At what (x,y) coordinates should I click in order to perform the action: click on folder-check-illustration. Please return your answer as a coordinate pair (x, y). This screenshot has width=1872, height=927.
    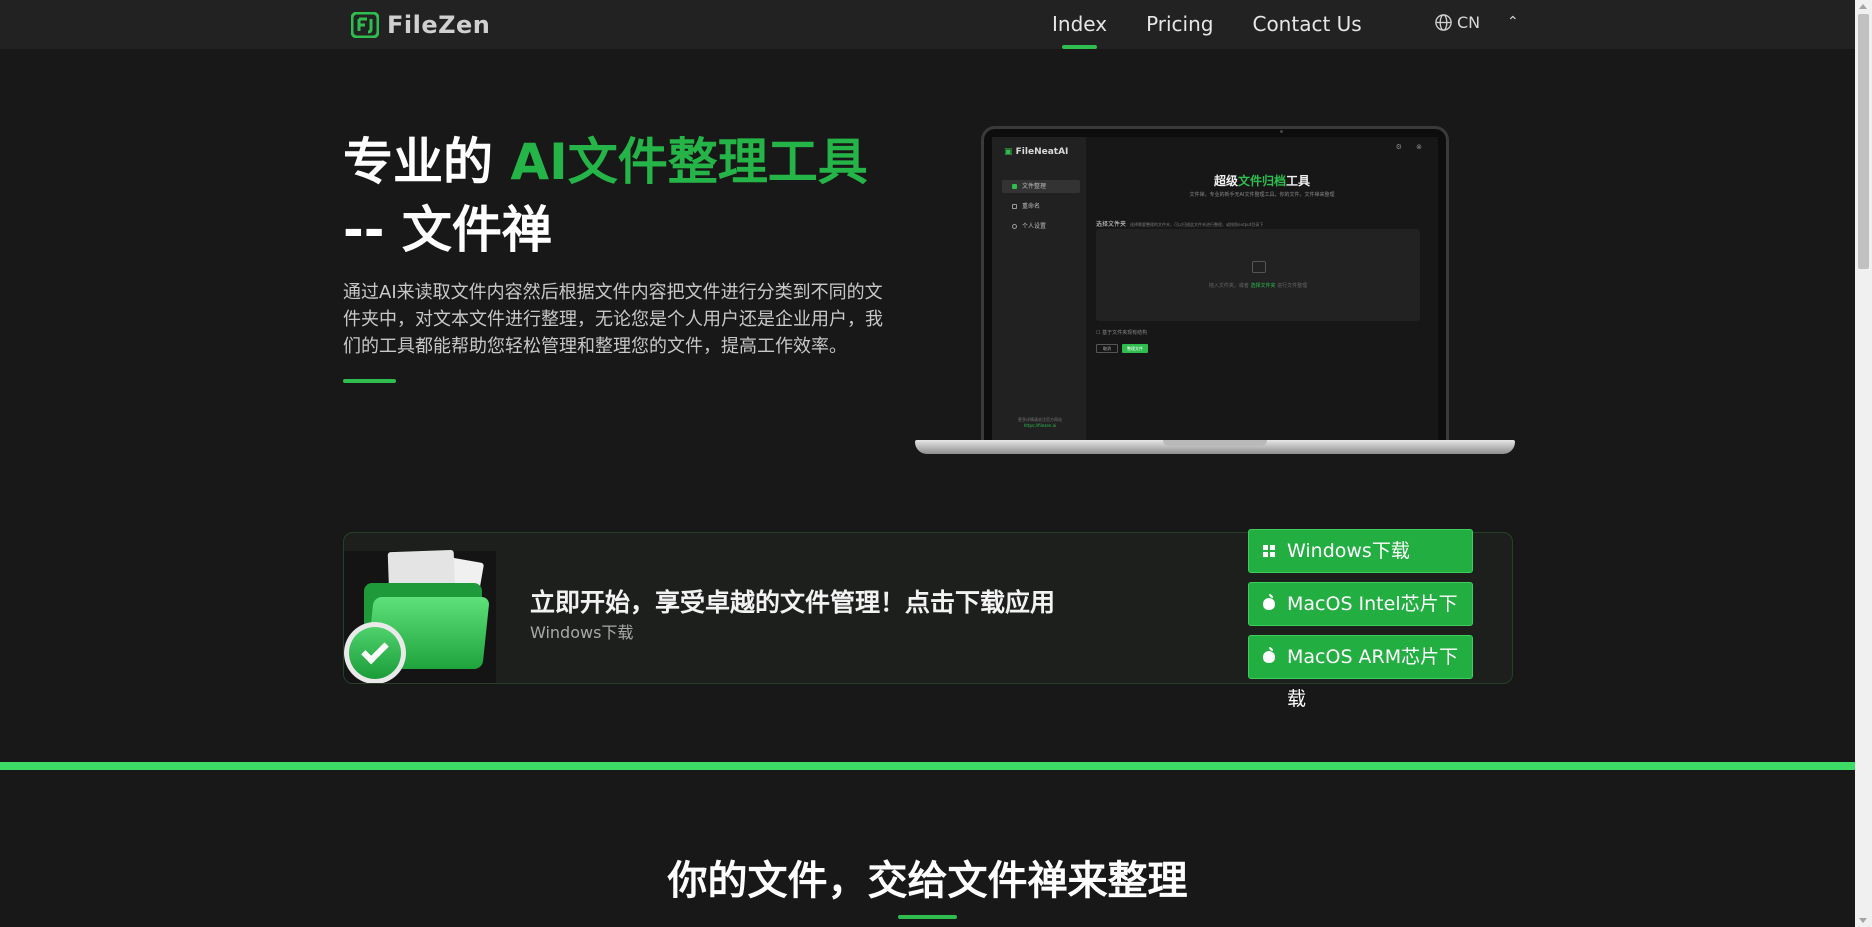
    Looking at the image, I should click on (420, 616).